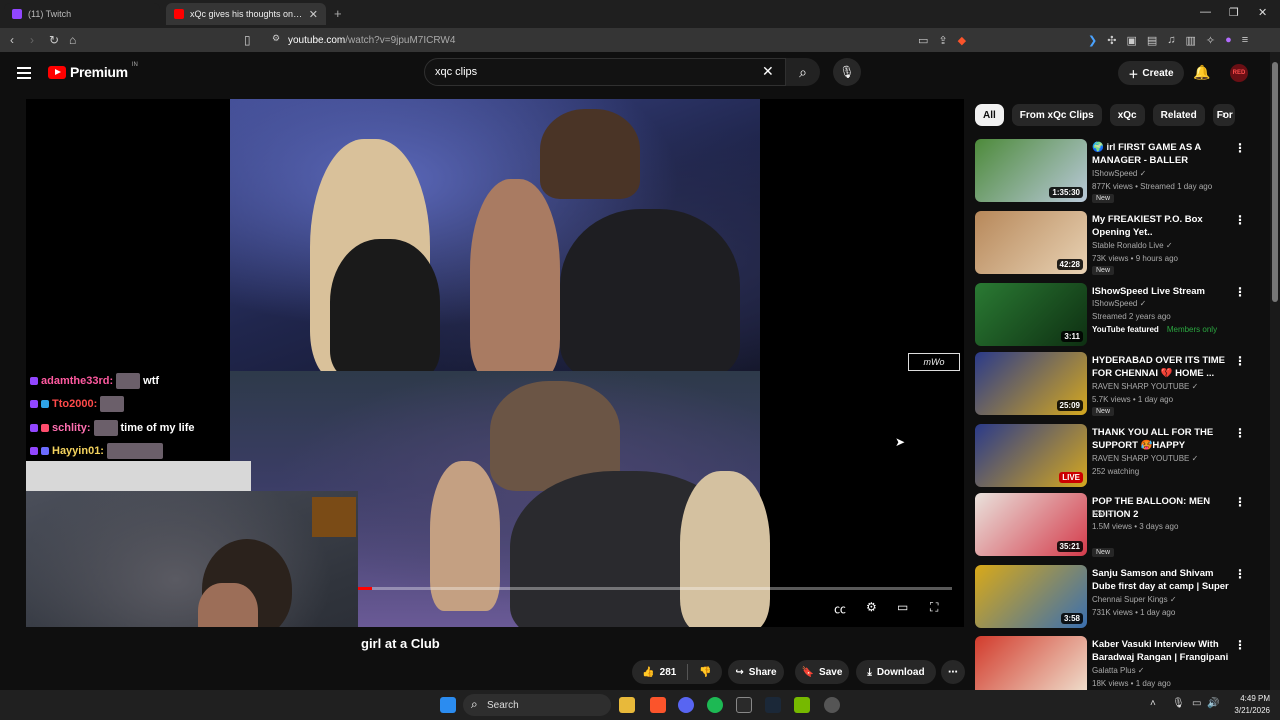 This screenshot has height=720, width=1280. What do you see at coordinates (605, 72) in the screenshot?
I see `search-input: xqc clips` at bounding box center [605, 72].